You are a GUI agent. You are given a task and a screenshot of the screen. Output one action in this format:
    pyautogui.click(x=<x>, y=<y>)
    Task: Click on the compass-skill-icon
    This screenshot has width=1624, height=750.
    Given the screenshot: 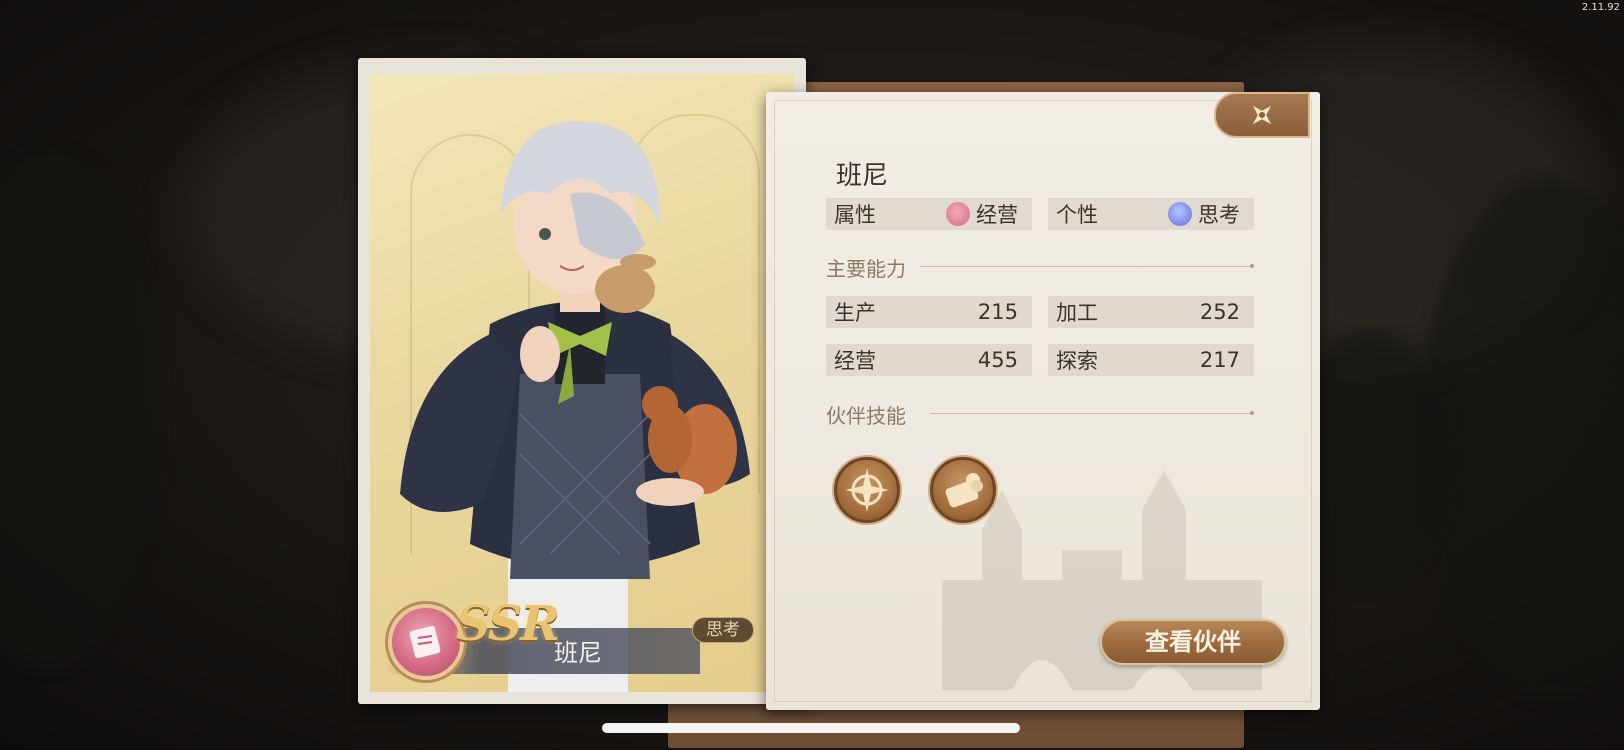 What is the action you would take?
    pyautogui.click(x=867, y=490)
    